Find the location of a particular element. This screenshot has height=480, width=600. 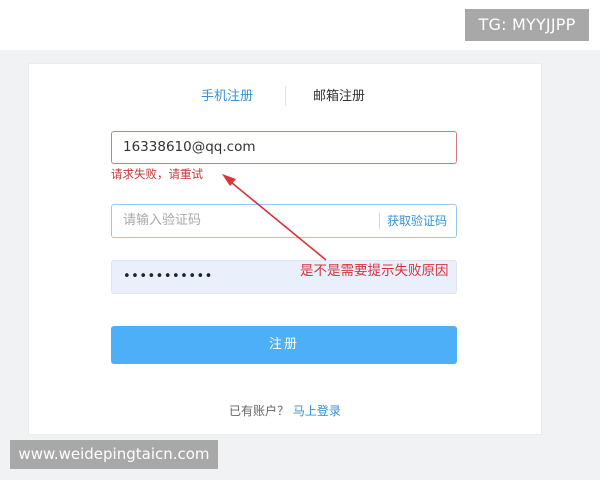

login-prompt: 已有账户？ 马上登录 is located at coordinates (285, 411).